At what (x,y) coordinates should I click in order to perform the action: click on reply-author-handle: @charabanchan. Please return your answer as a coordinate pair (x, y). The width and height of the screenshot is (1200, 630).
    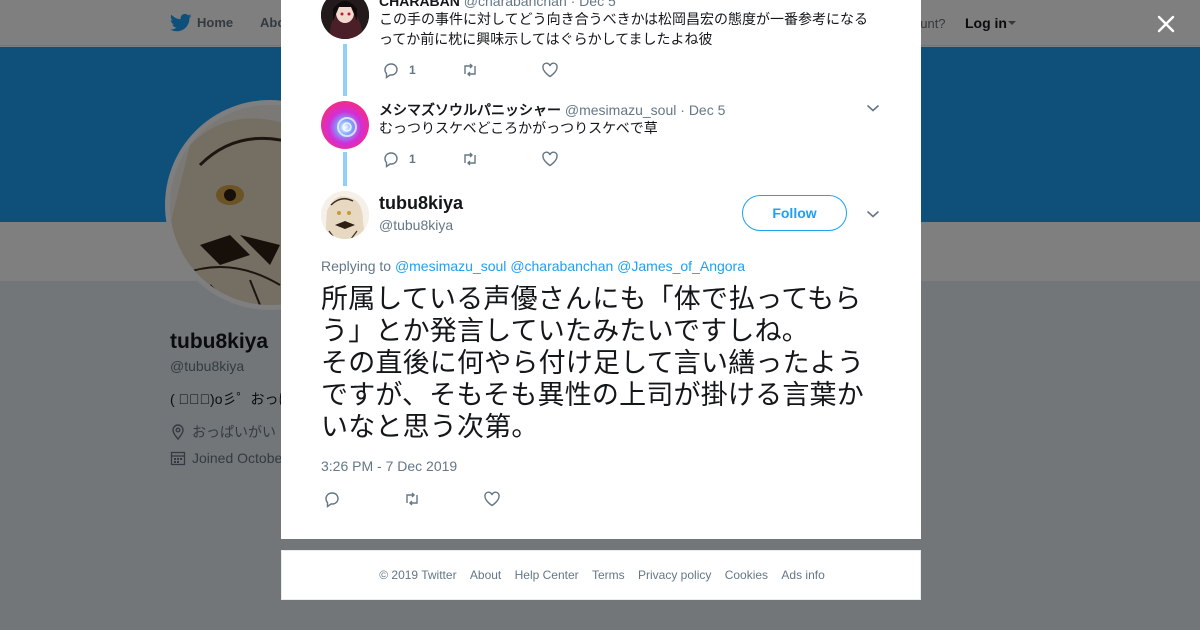
    Looking at the image, I should click on (515, 4).